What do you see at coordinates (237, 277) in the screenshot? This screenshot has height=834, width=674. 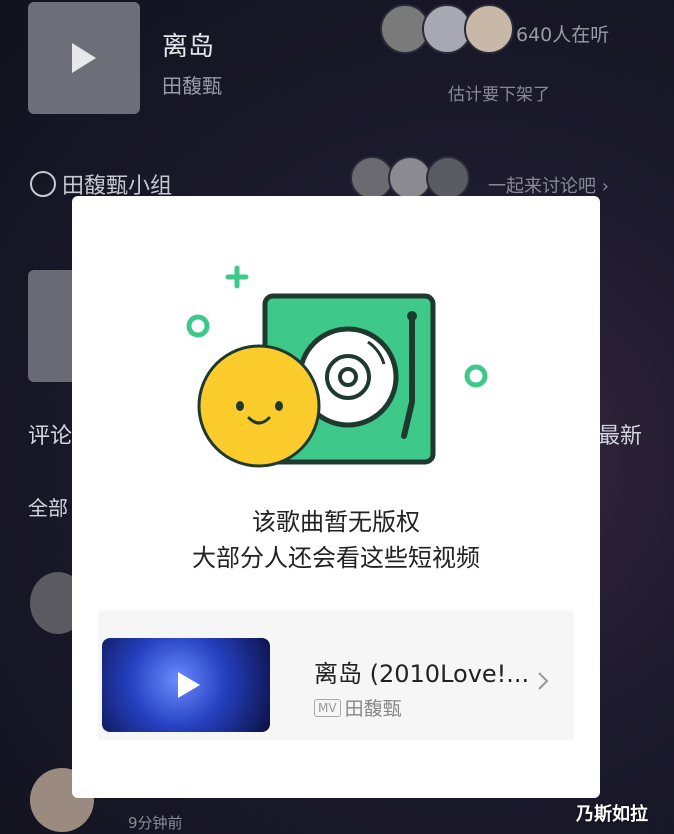 I see `plus-icon` at bounding box center [237, 277].